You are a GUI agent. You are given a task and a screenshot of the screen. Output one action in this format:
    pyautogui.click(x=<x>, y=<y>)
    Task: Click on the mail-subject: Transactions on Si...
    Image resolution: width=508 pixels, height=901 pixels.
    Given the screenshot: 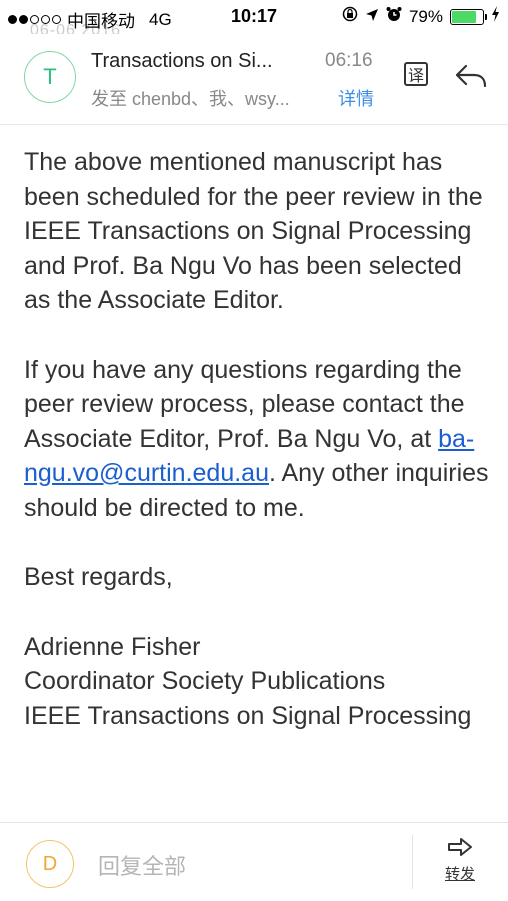 What is the action you would take?
    pyautogui.click(x=182, y=61)
    